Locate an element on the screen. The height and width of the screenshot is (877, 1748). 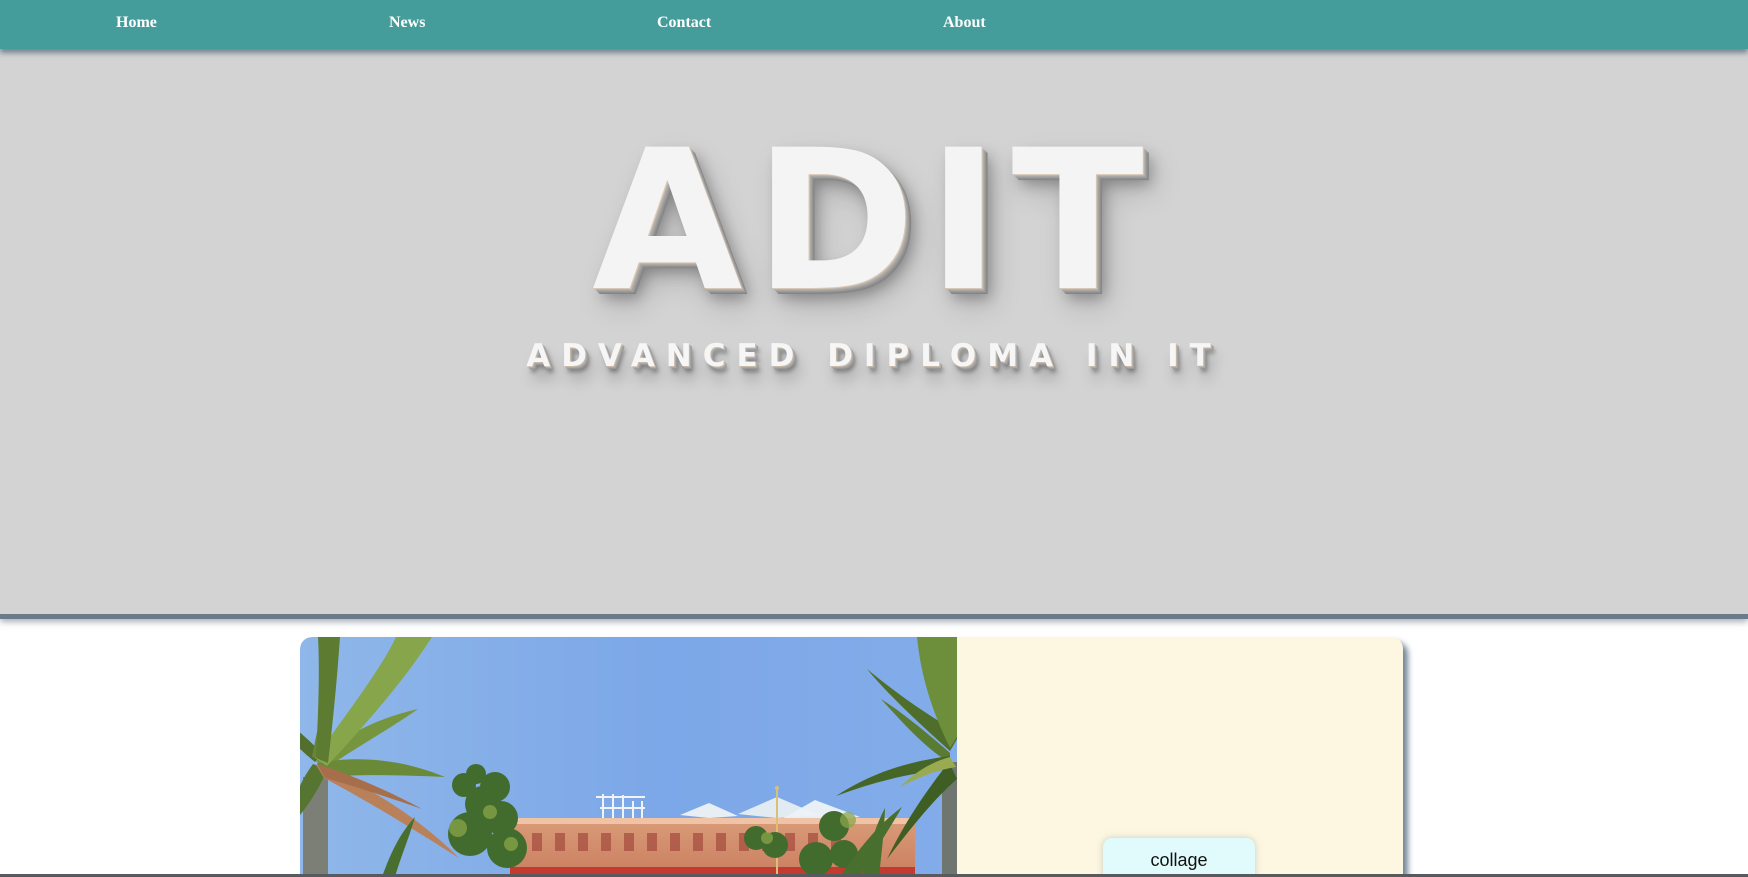
nav-link-home: Home is located at coordinates (136, 23).